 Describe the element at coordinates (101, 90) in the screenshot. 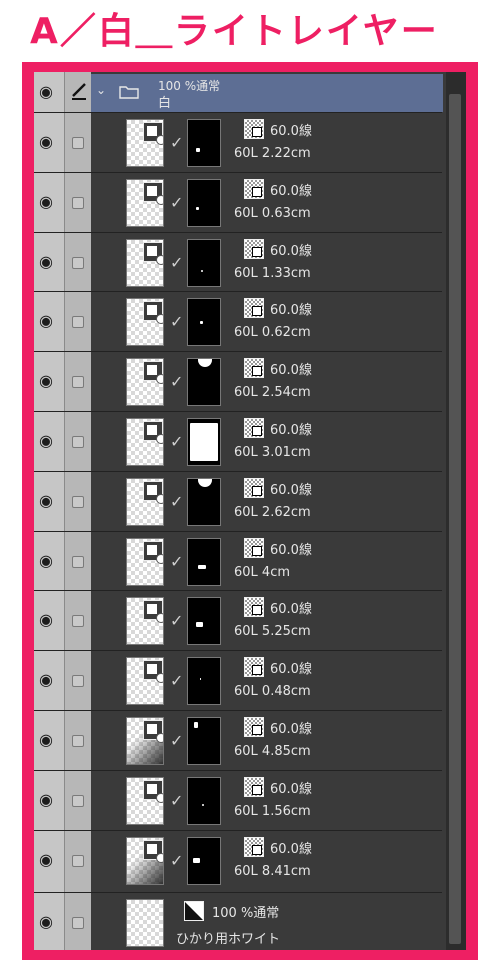

I see `chevron-down-icon: ⌄` at that location.